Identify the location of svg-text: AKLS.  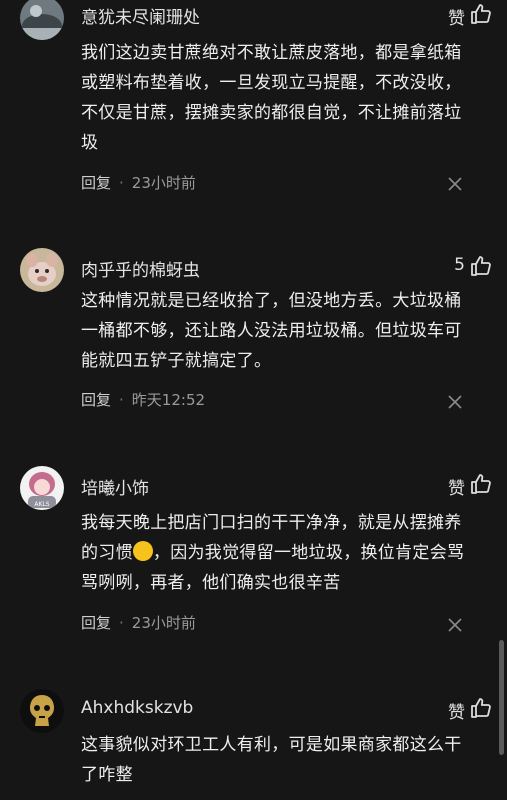
(41, 504).